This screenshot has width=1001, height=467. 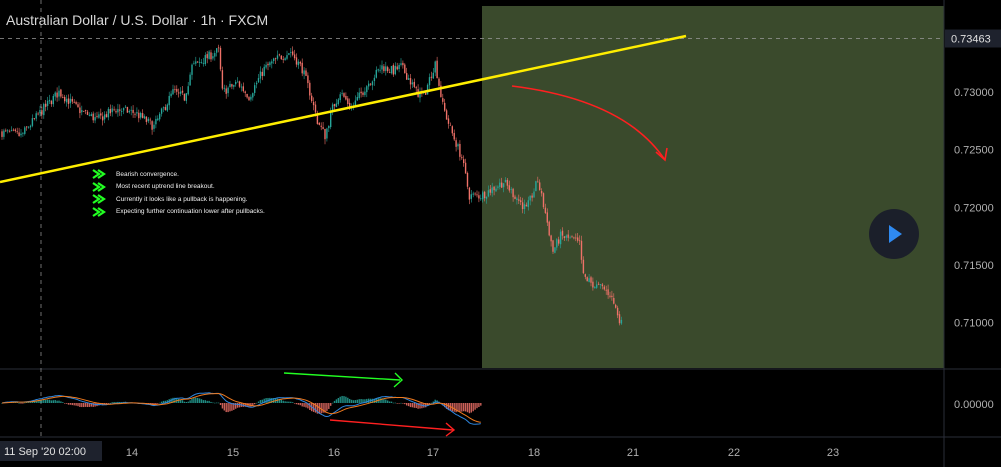 What do you see at coordinates (241, 408) in the screenshot?
I see `macd-panel` at bounding box center [241, 408].